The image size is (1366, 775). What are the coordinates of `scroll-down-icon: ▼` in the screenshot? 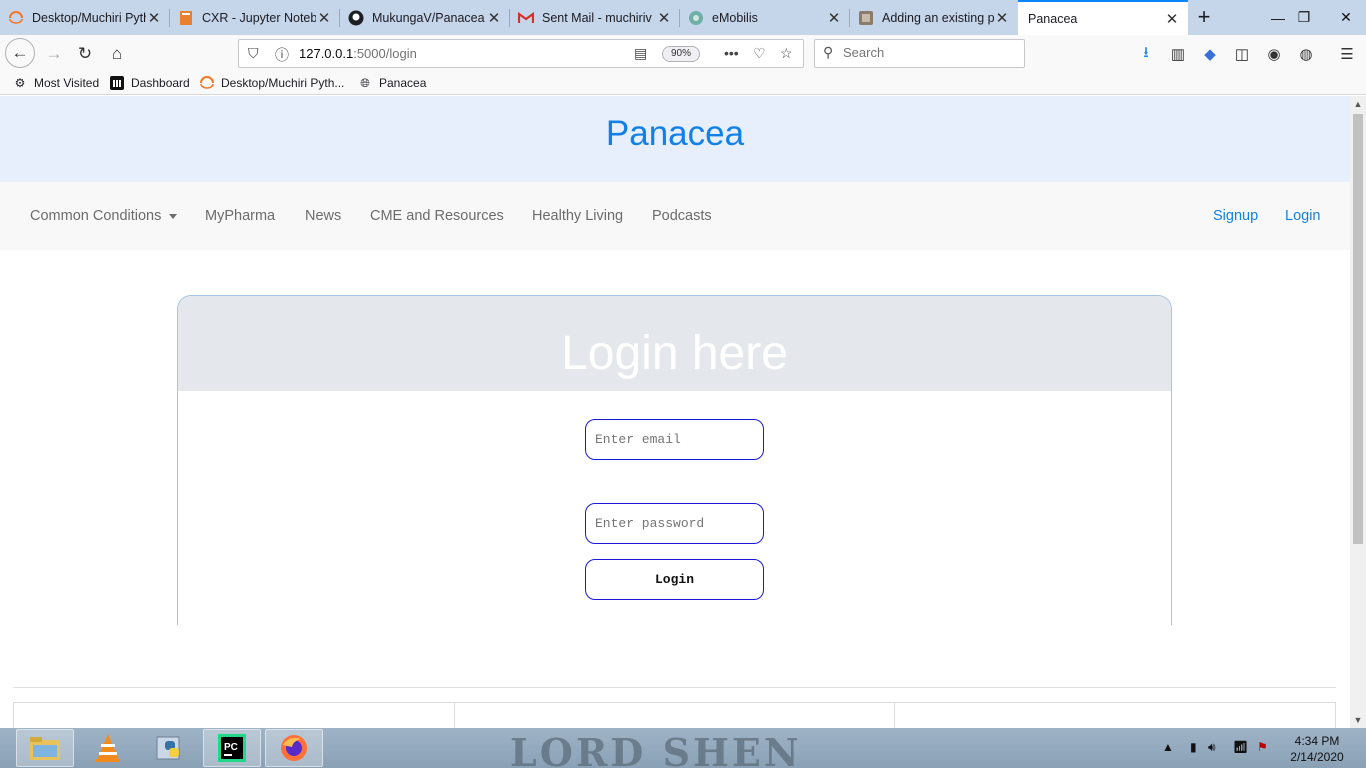 It's located at (1358, 720).